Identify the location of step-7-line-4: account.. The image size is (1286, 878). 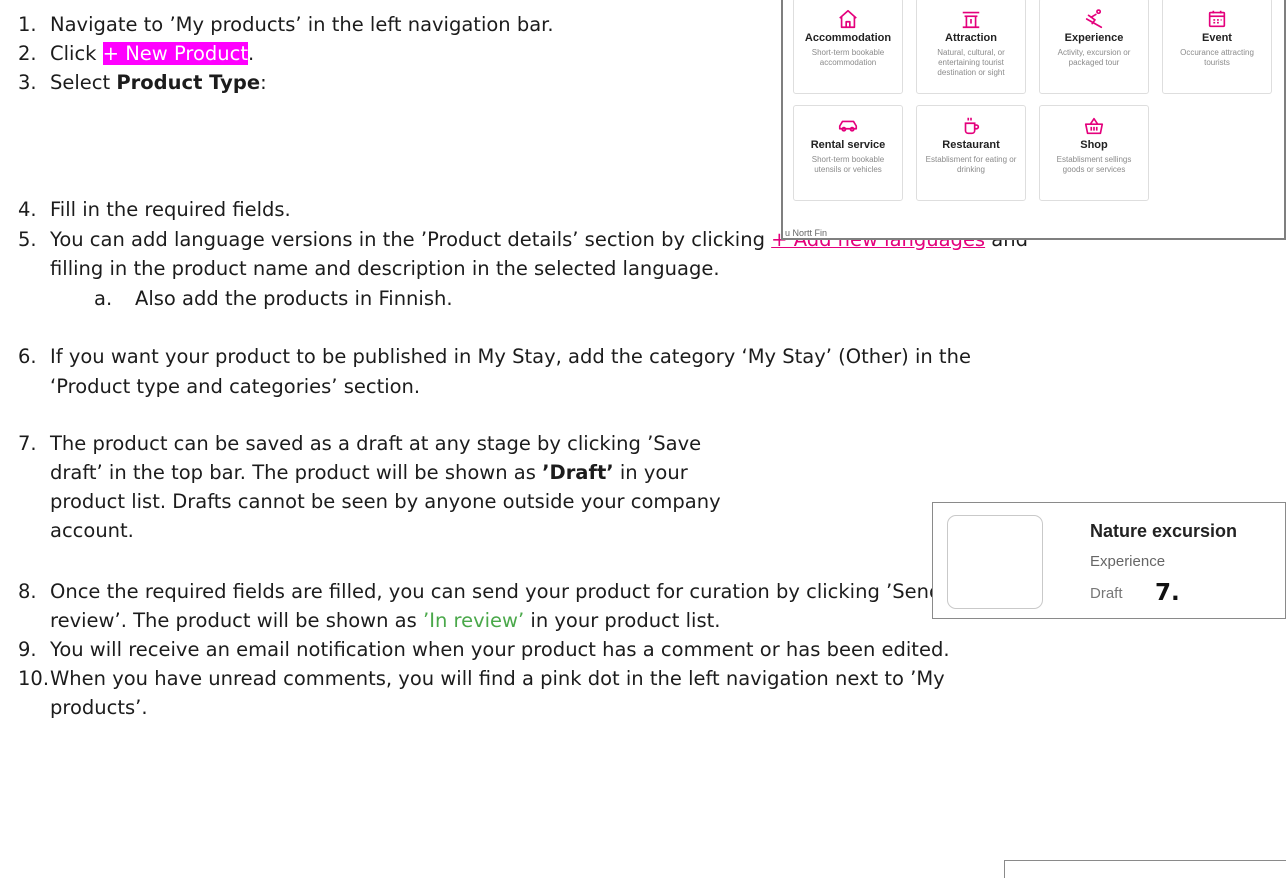
(92, 530).